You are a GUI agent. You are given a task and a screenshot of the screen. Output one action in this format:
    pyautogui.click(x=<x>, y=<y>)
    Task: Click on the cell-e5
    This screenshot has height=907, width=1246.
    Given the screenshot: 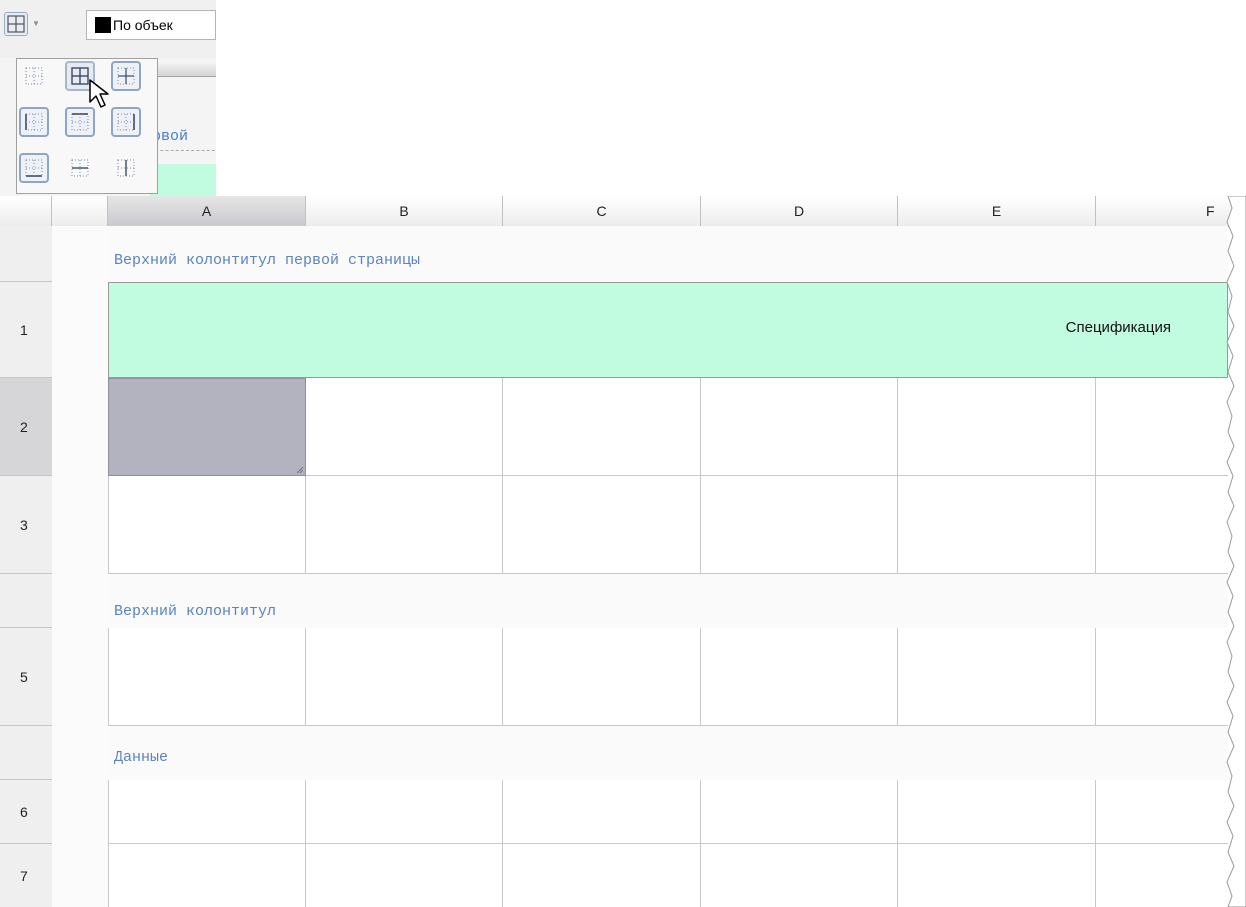 What is the action you would take?
    pyautogui.click(x=997, y=677)
    